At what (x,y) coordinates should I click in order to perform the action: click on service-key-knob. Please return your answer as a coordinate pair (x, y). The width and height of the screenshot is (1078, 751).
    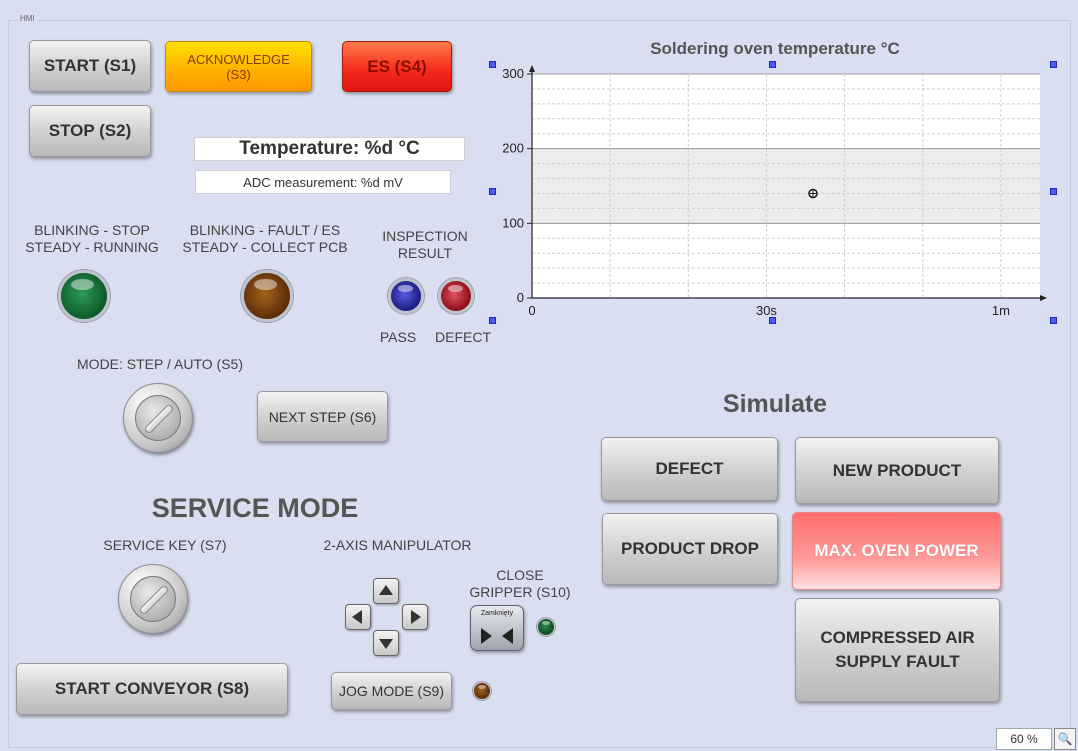
    Looking at the image, I should click on (153, 599).